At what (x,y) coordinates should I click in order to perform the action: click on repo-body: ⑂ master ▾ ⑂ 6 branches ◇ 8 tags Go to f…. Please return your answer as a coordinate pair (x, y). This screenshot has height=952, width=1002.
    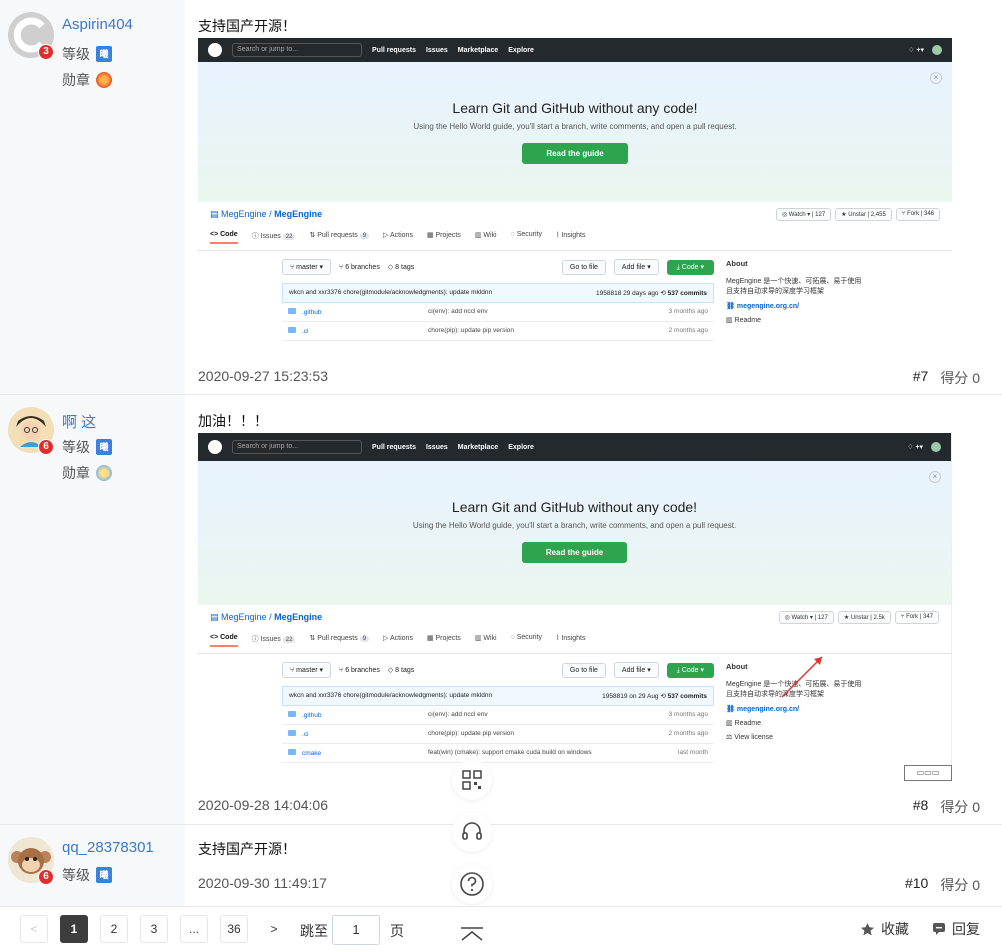
    Looking at the image, I should click on (575, 296).